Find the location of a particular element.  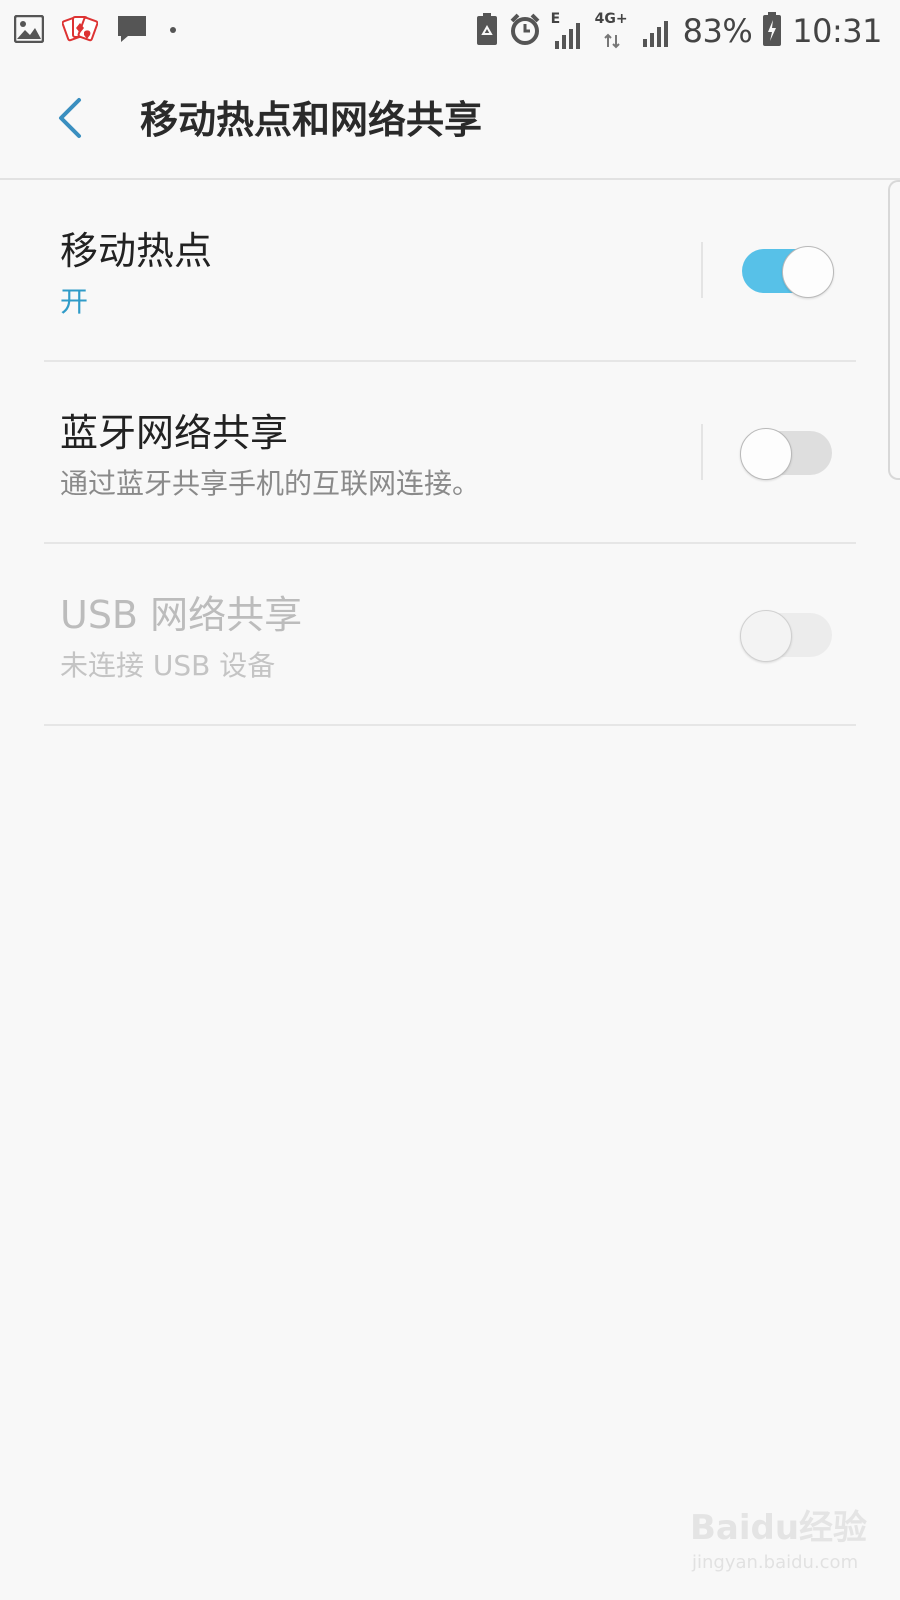

status-bar-system: E 4G+ 83% 10:31 is located at coordinates (678, 31).